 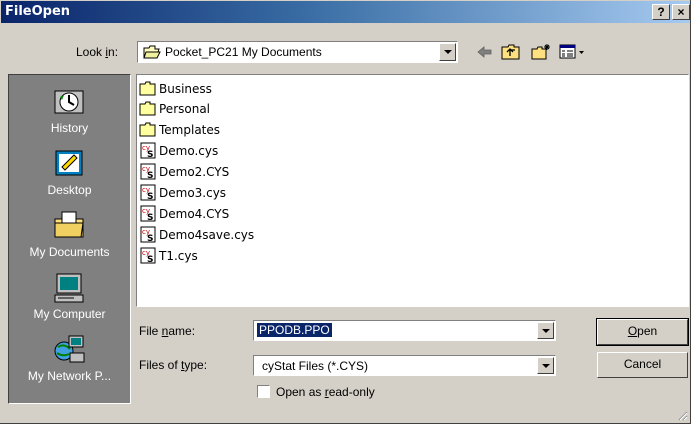 What do you see at coordinates (194, 214) in the screenshot?
I see `file-name: Demo4.CYS` at bounding box center [194, 214].